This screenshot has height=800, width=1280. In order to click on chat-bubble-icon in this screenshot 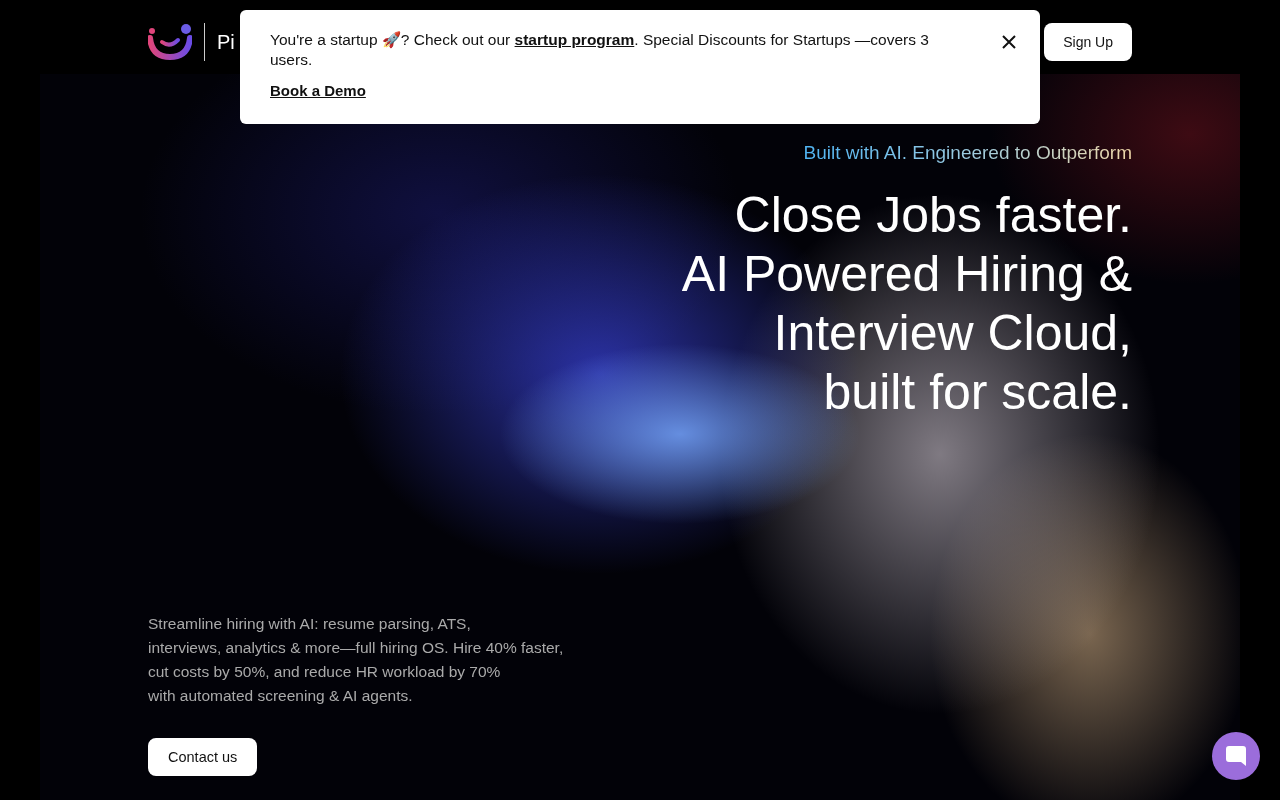, I will do `click(1236, 756)`.